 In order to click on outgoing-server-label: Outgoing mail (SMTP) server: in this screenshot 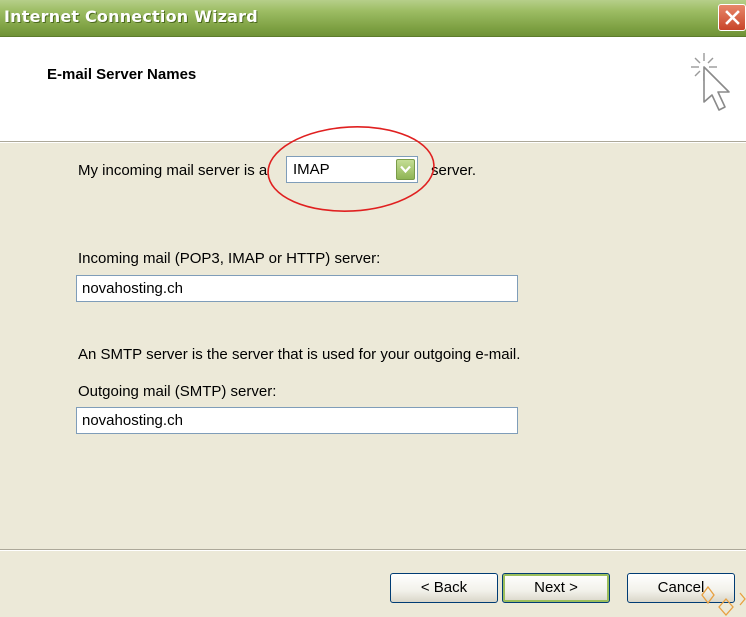, I will do `click(177, 391)`.